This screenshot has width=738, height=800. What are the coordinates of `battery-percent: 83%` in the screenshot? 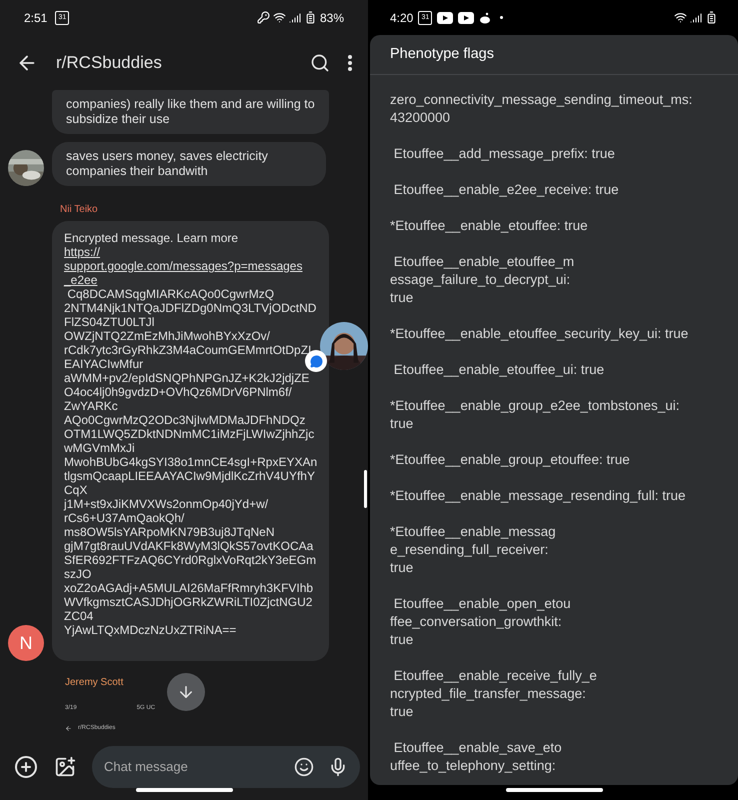 It's located at (332, 18).